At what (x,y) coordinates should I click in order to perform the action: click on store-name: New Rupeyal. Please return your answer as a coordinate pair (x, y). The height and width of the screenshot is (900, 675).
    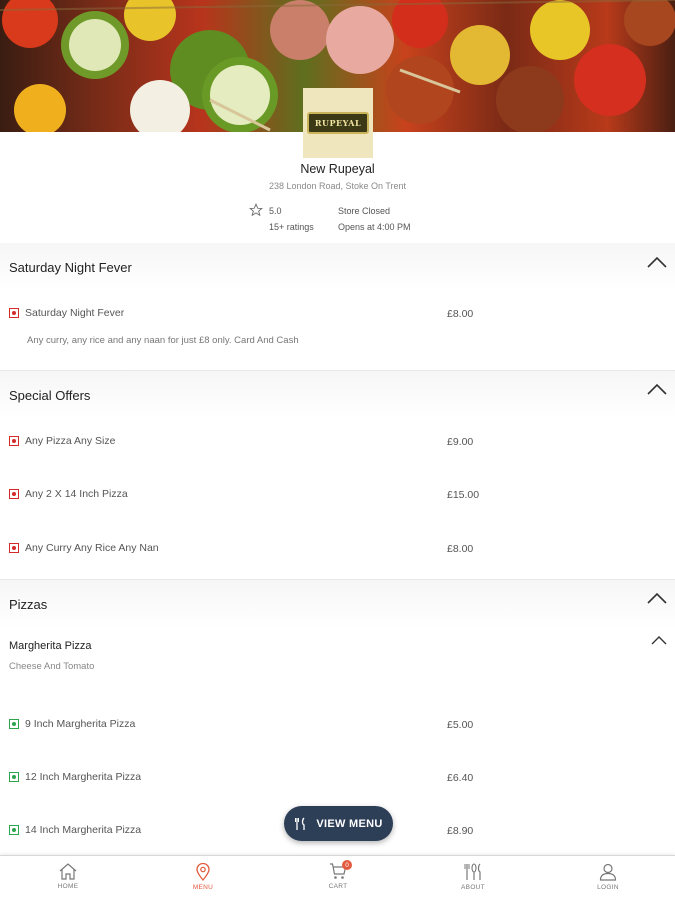
    Looking at the image, I should click on (337, 169).